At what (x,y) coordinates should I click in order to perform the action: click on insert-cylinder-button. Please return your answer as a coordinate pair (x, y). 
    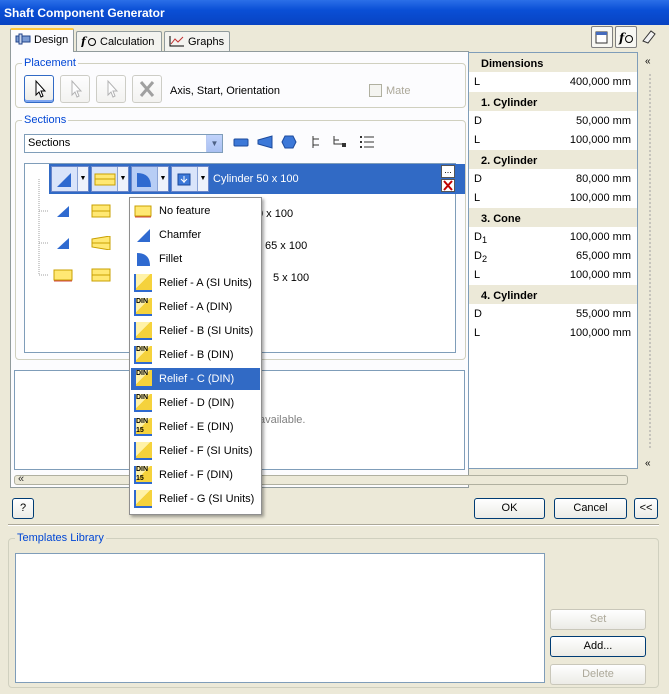
    Looking at the image, I should click on (241, 143).